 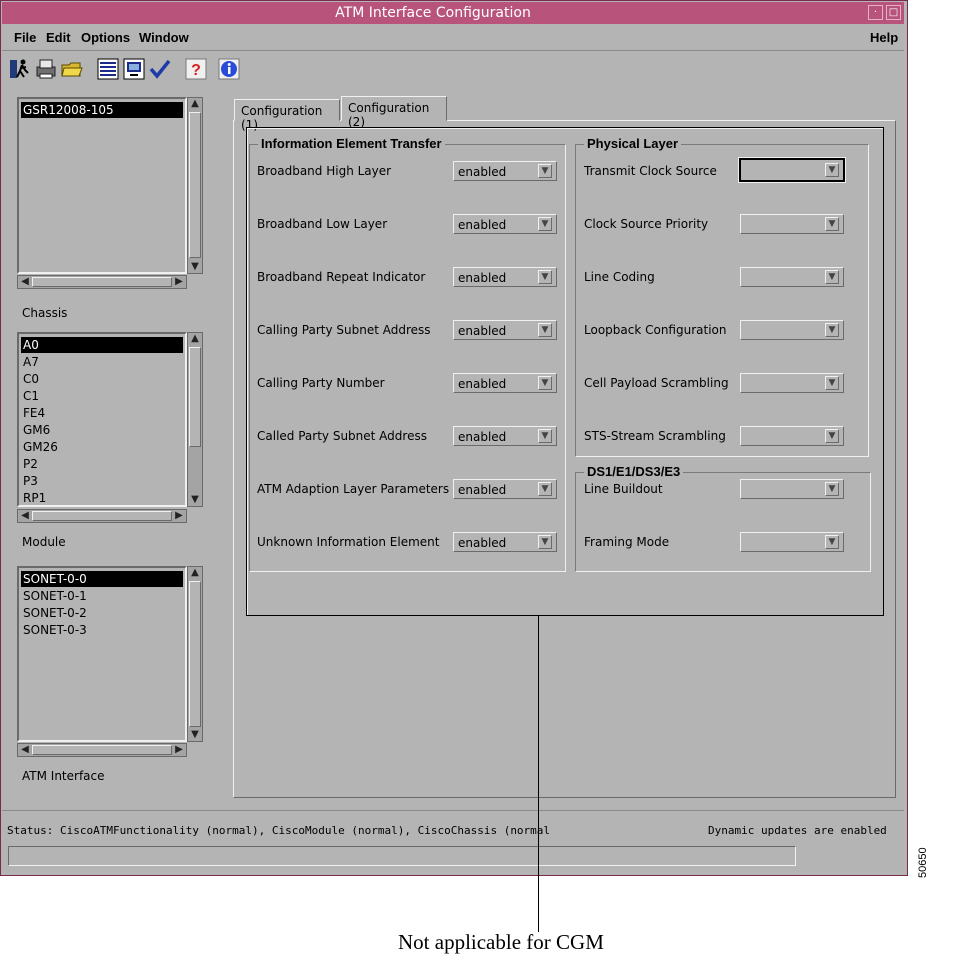 I want to click on list-item: A7, so click(x=102, y=362).